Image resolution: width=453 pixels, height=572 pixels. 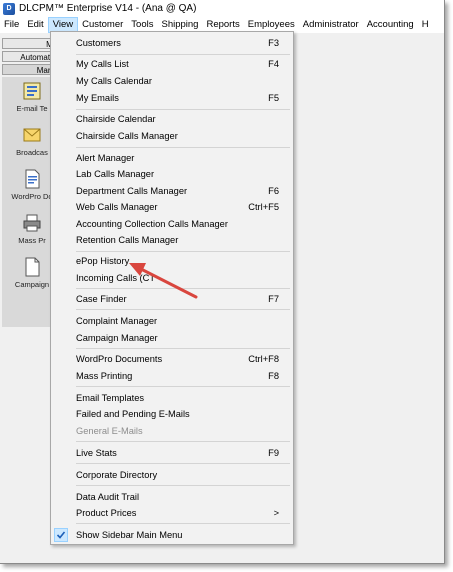 What do you see at coordinates (172, 453) in the screenshot?
I see `menu-item-live-stats: Live Stats F9` at bounding box center [172, 453].